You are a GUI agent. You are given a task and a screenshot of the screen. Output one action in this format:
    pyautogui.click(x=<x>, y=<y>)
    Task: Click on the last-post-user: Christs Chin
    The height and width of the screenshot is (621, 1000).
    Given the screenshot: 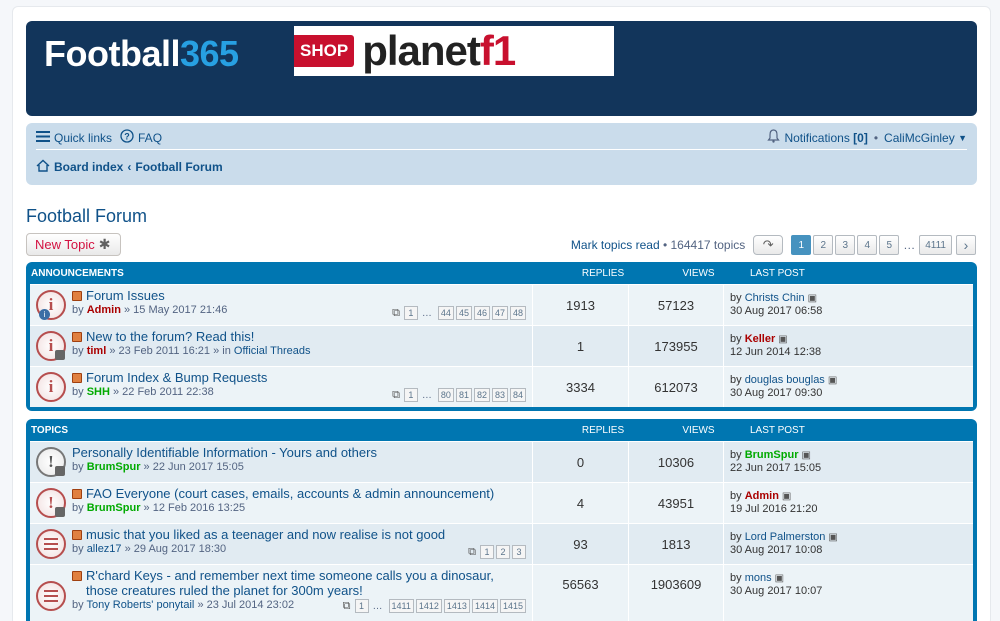 What is the action you would take?
    pyautogui.click(x=775, y=298)
    